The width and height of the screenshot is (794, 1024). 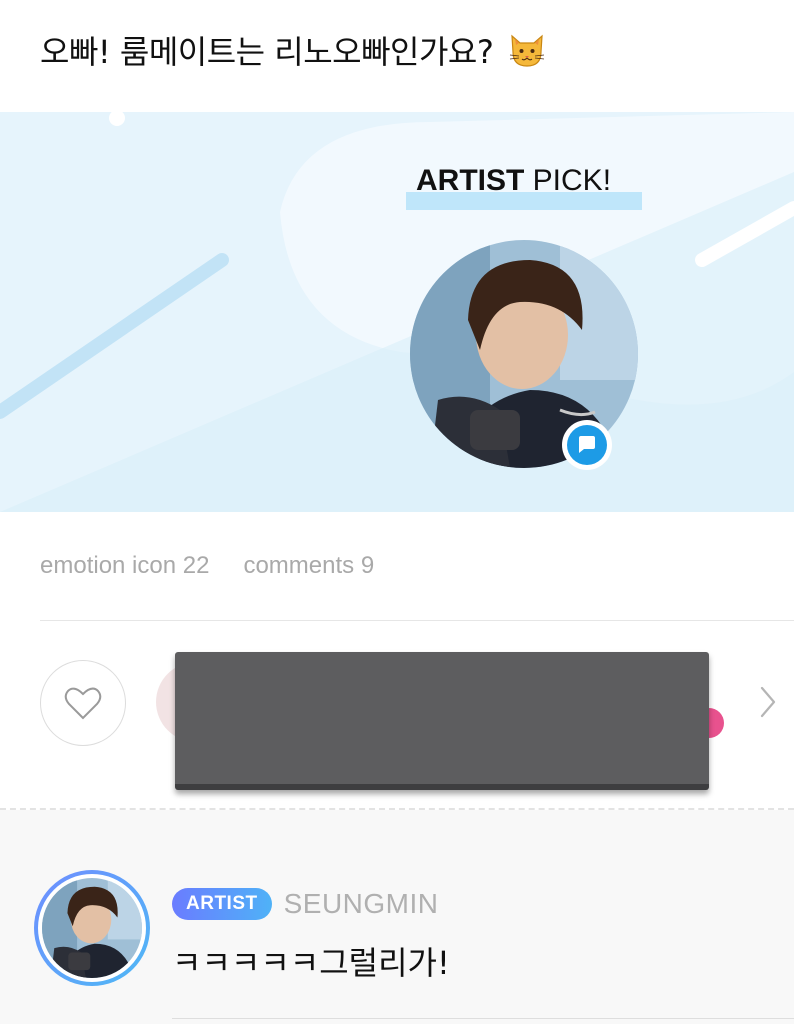 I want to click on like-button, so click(x=83, y=703).